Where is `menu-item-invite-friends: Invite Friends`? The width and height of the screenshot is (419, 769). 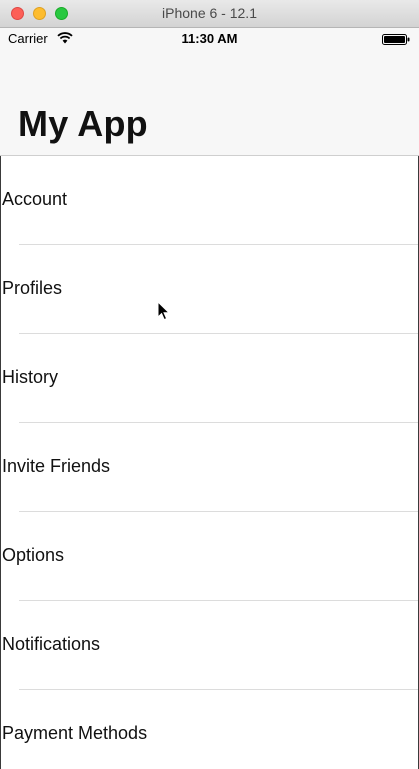 menu-item-invite-friends: Invite Friends is located at coordinates (209, 467).